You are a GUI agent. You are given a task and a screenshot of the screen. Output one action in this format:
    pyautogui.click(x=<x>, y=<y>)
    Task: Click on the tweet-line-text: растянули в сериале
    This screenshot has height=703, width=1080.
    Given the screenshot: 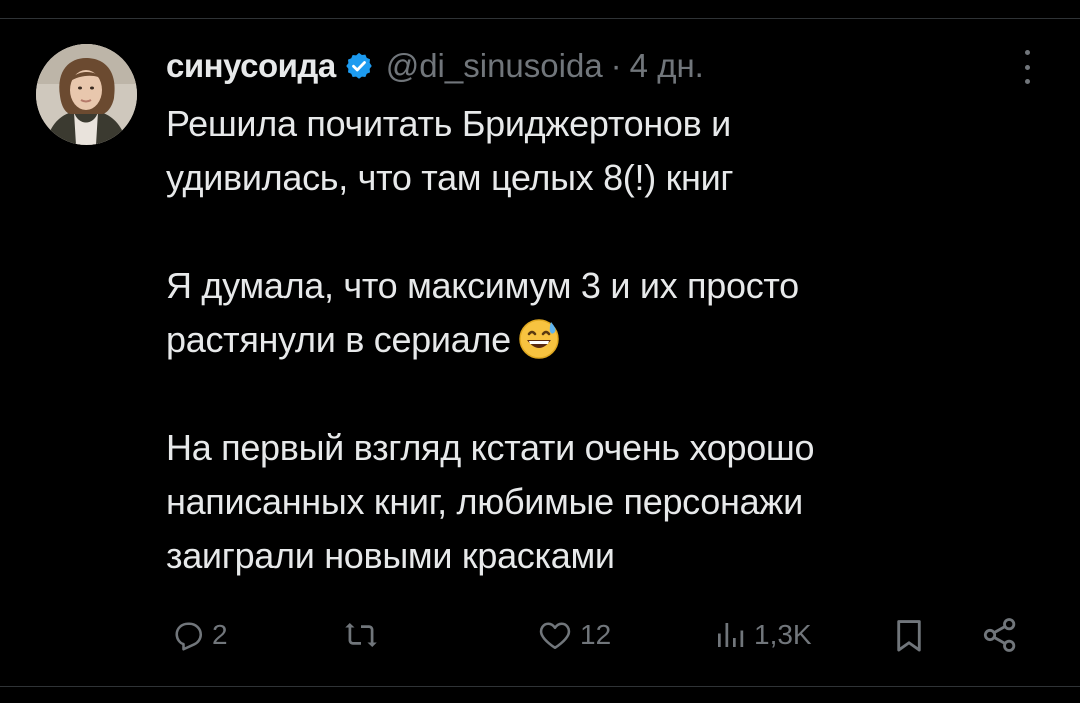 What is the action you would take?
    pyautogui.click(x=338, y=339)
    